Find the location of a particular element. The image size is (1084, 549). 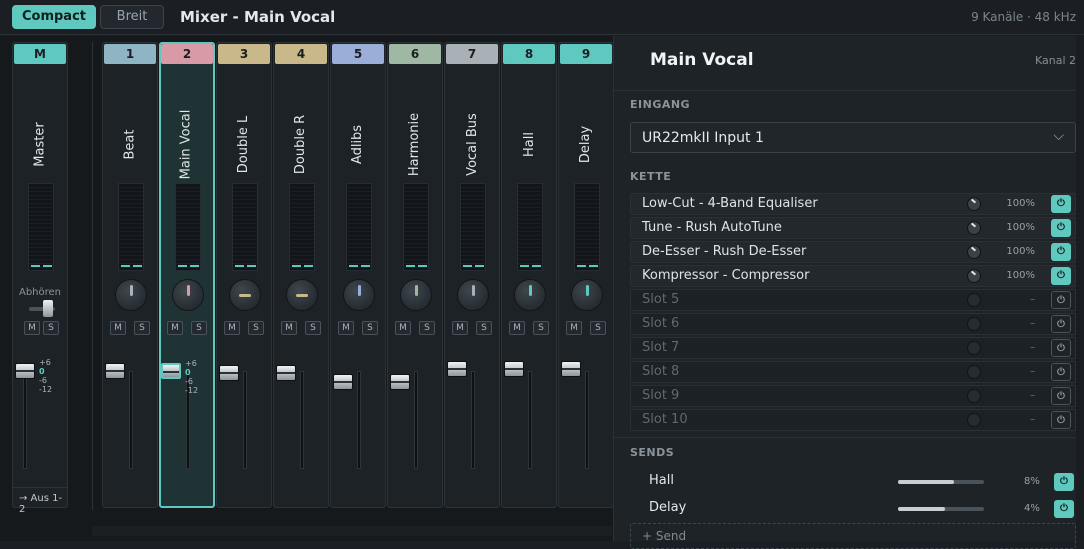

chain-slot: De-Esser - Rush De-Esser 100% ⏻ is located at coordinates (853, 252).